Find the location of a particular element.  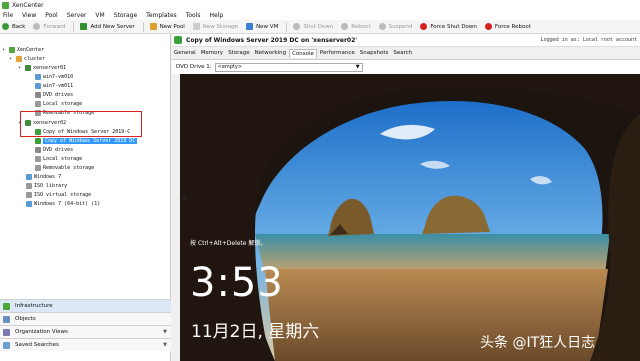

tab-search: Search is located at coordinates (402, 53).